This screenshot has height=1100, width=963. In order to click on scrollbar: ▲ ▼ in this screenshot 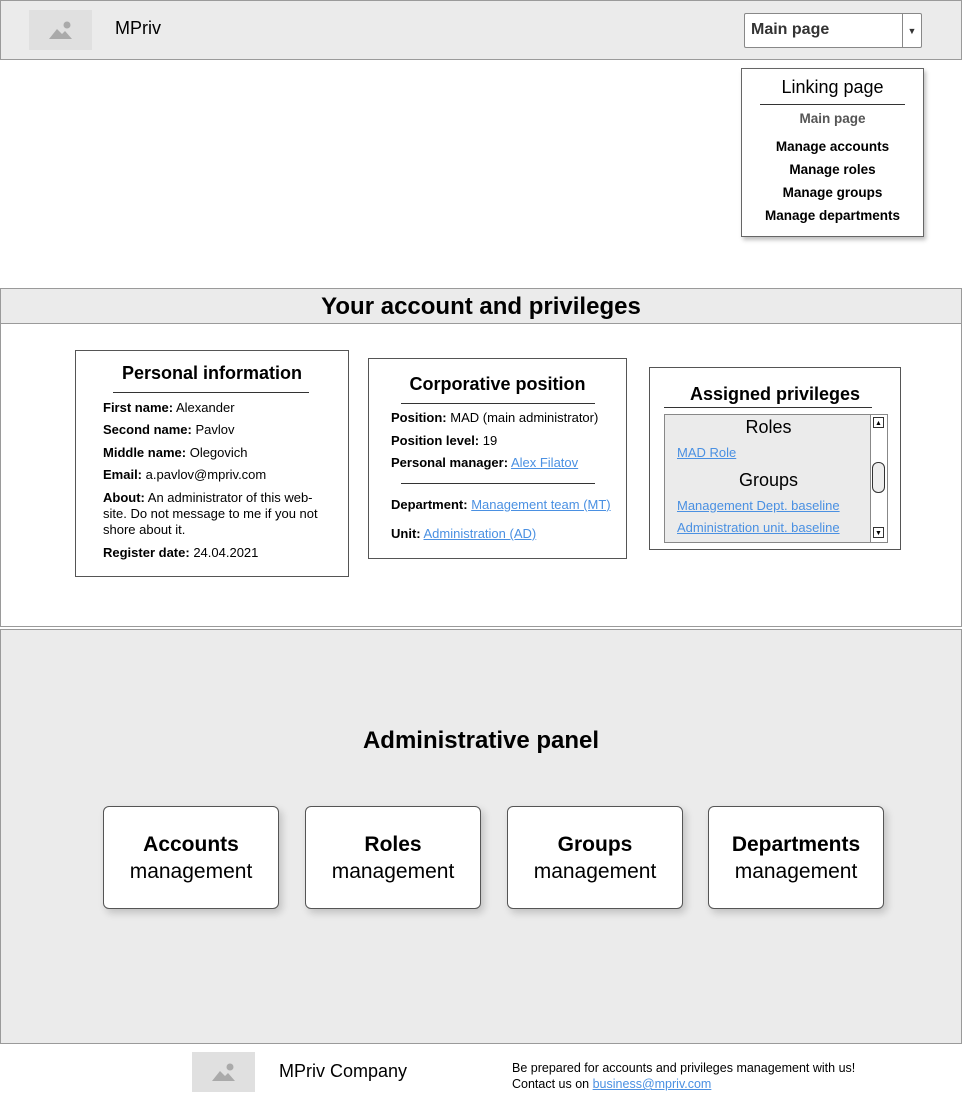, I will do `click(878, 478)`.